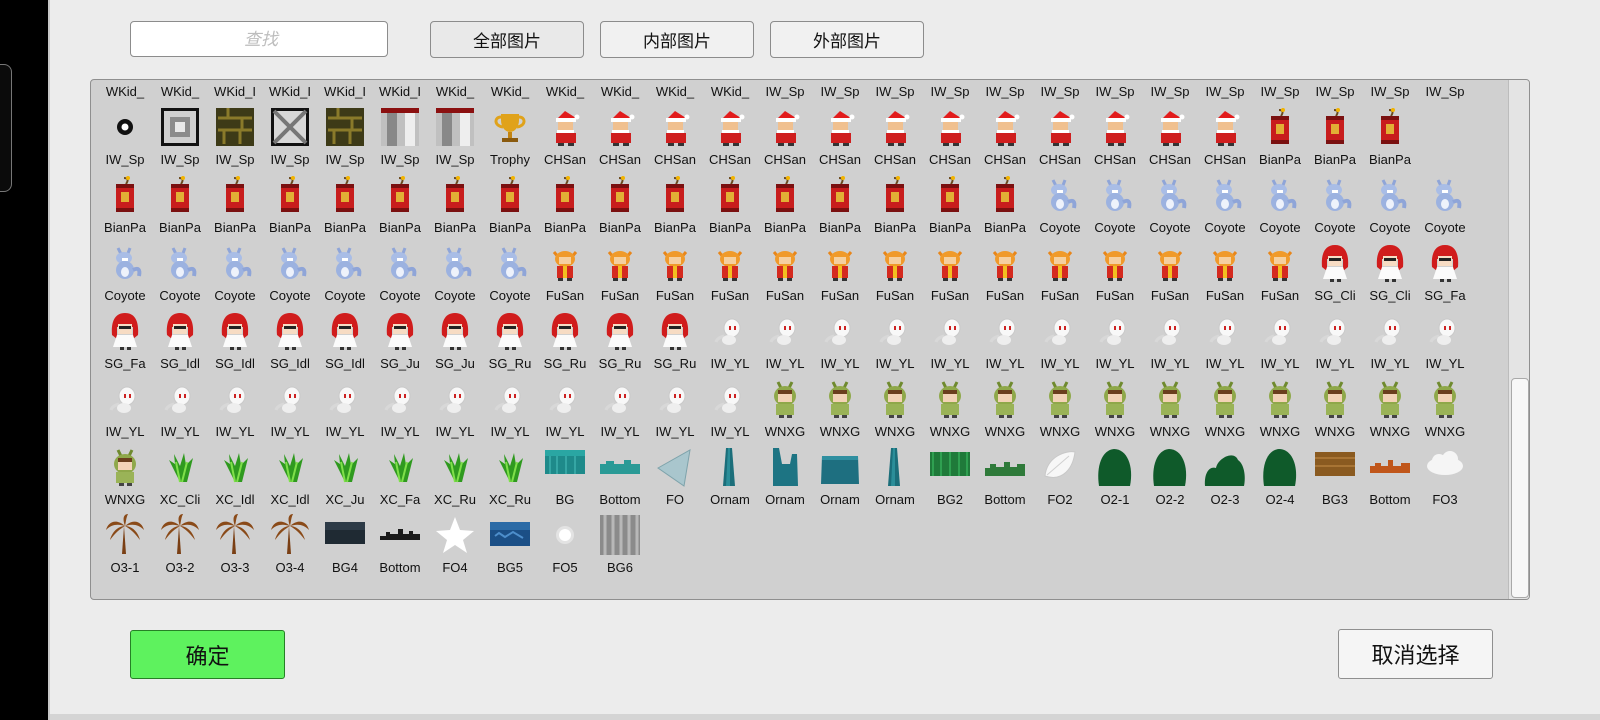 This screenshot has height=720, width=1600. I want to click on image-thumbnail-item: O2-2, so click(1169, 476).